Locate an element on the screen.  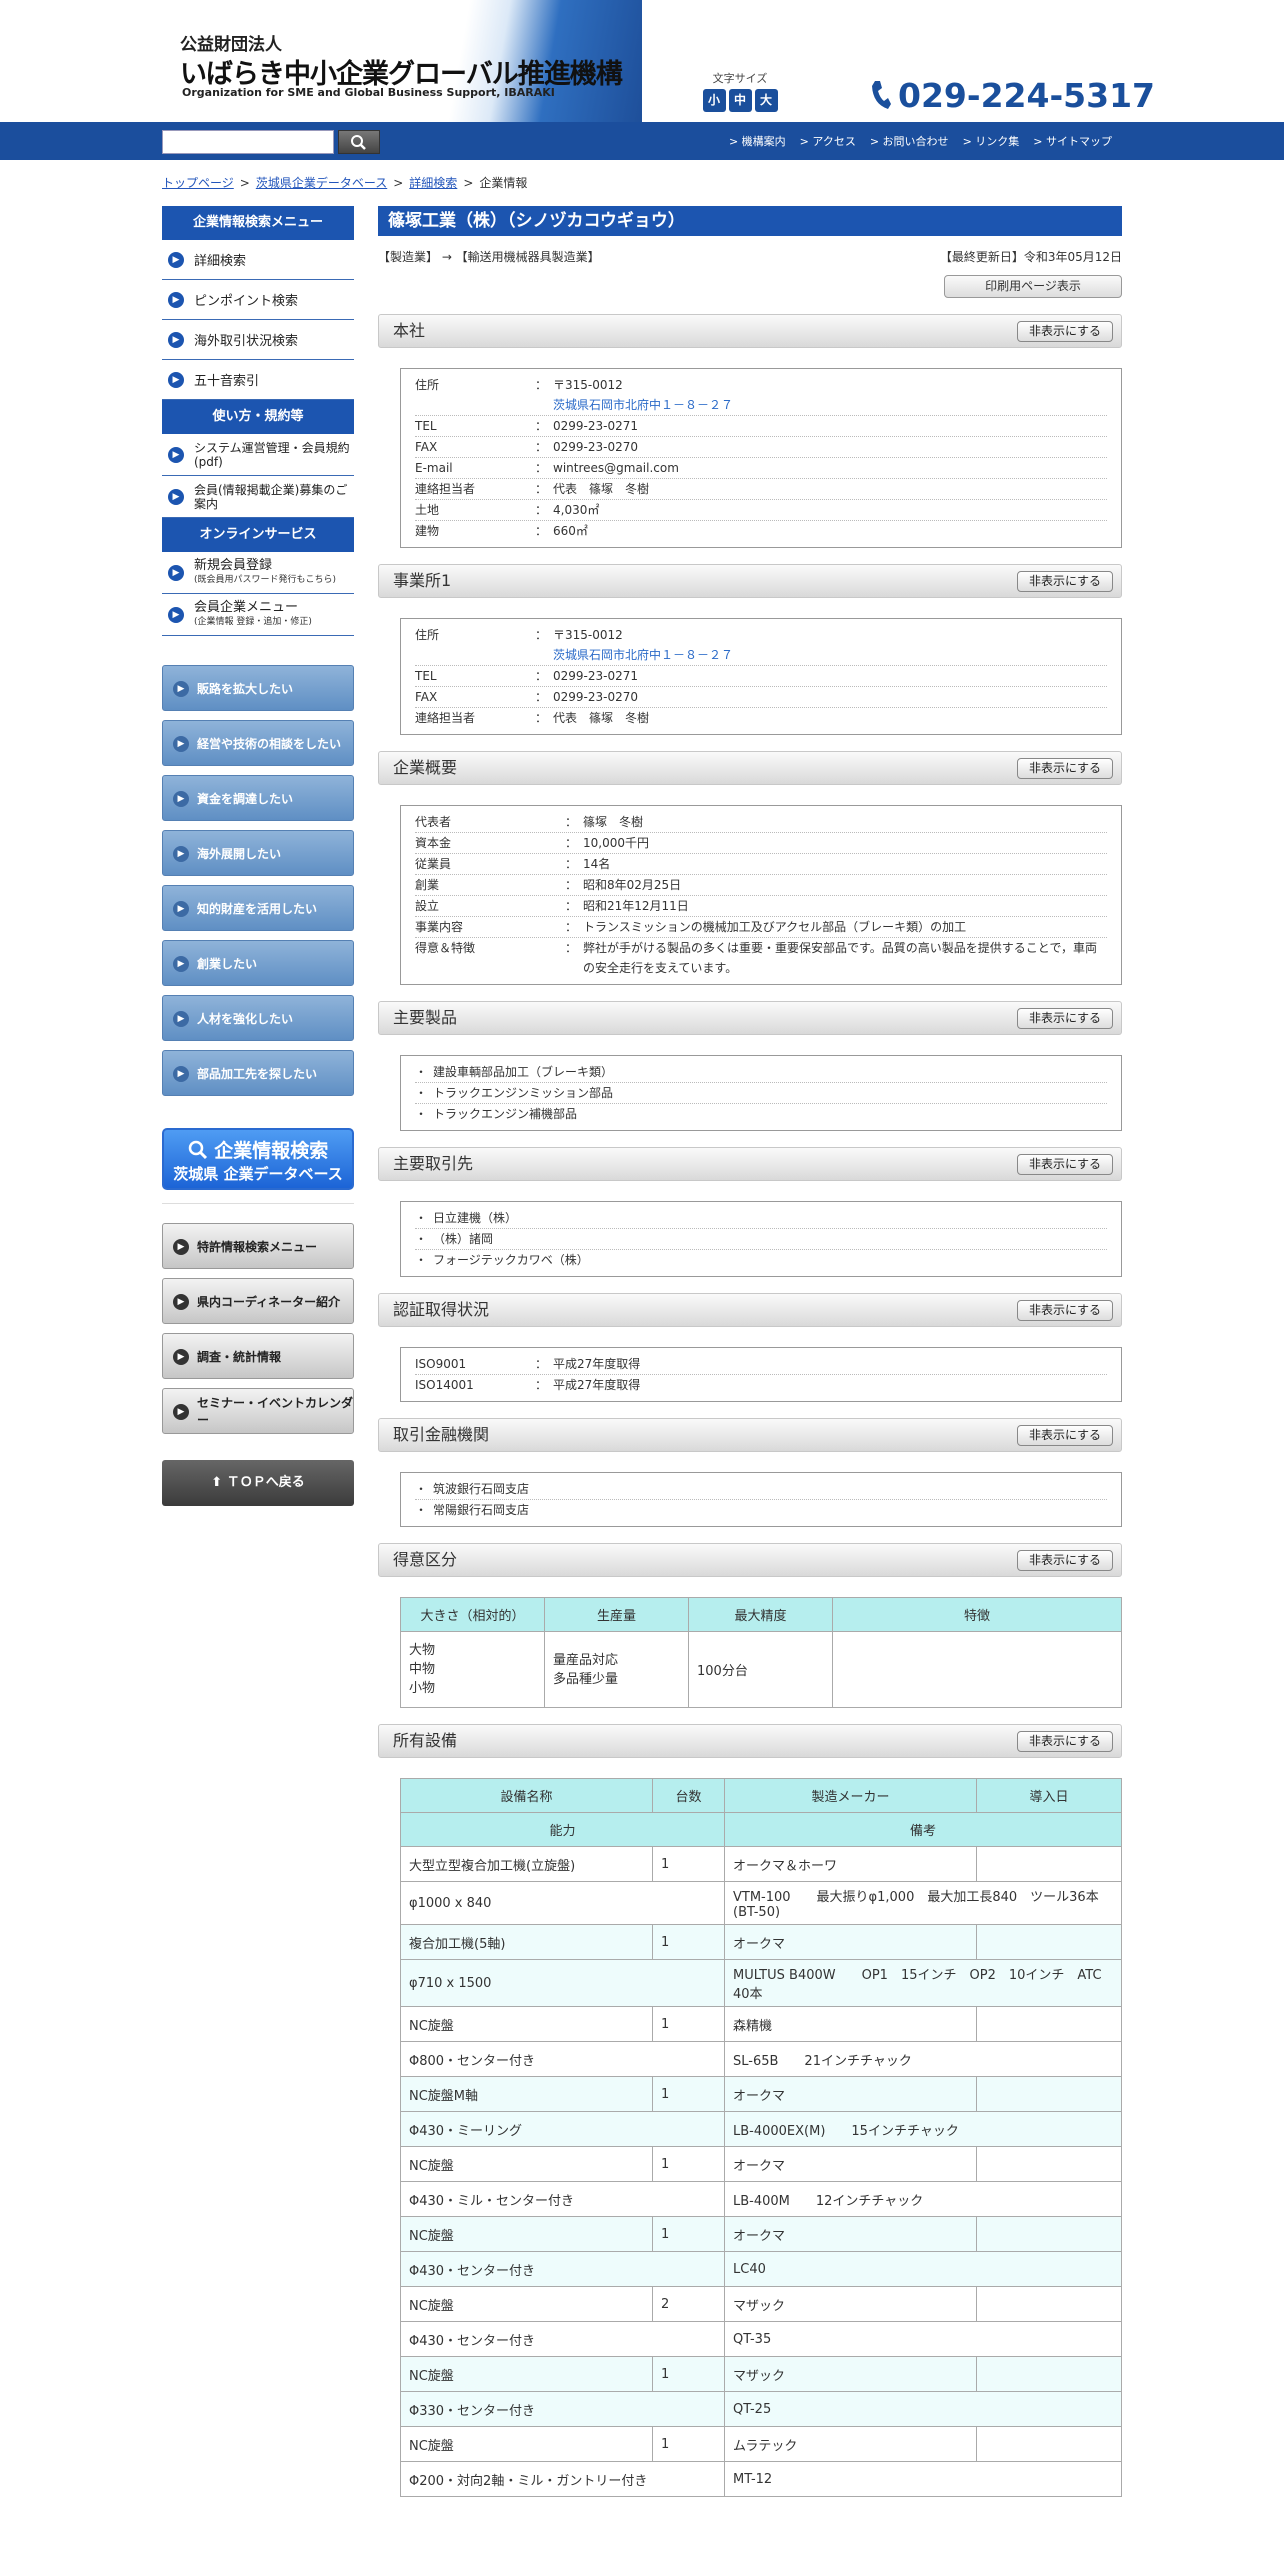
expand-sales-button: ▶ 販路を拡大したい is located at coordinates (258, 688).